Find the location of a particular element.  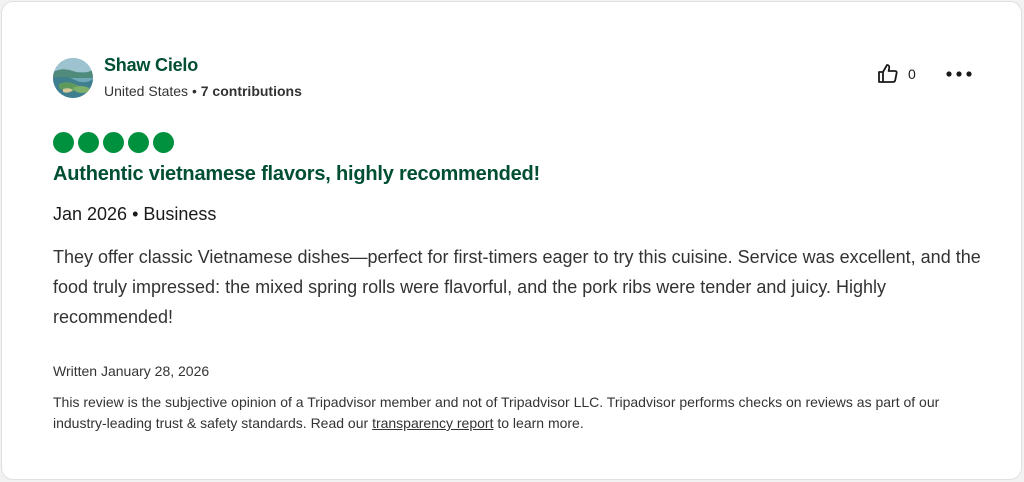

written-date: Written January 28, 2026 is located at coordinates (131, 371).